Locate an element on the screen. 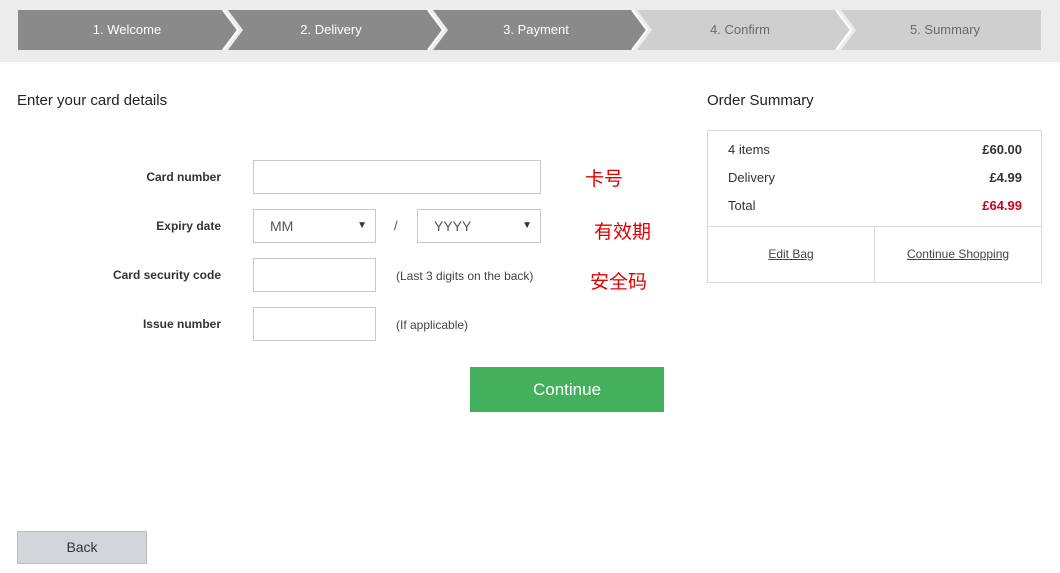  expiry-month-select: MM ▼ is located at coordinates (314, 226).